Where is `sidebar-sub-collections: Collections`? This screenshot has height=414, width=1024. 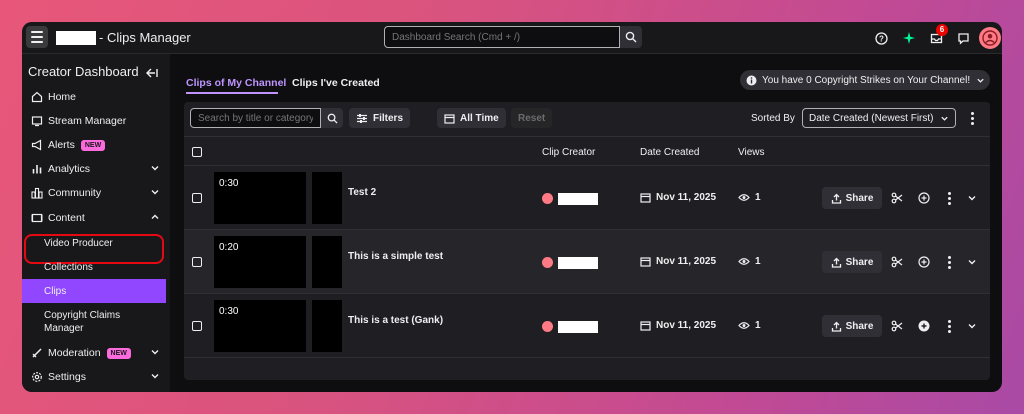 sidebar-sub-collections: Collections is located at coordinates (68, 267).